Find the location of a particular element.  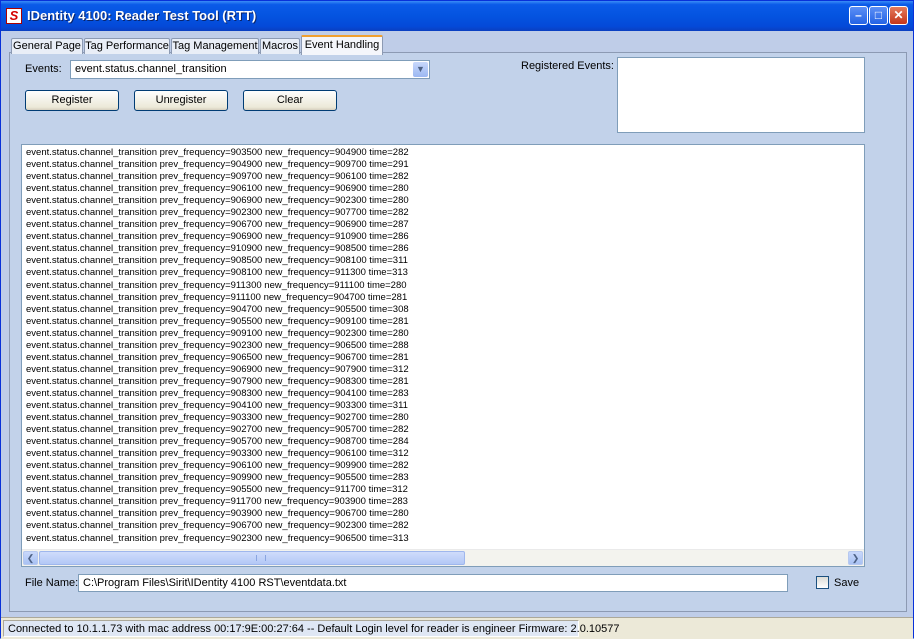

unregister-button: Unregister is located at coordinates (181, 100).